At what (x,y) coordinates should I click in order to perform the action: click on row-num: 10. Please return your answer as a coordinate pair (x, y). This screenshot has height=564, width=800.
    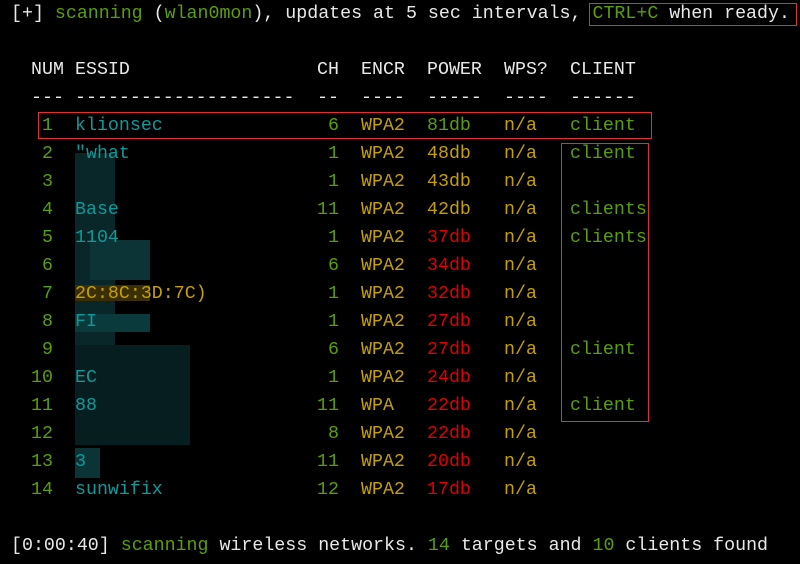
    Looking at the image, I should click on (42, 378).